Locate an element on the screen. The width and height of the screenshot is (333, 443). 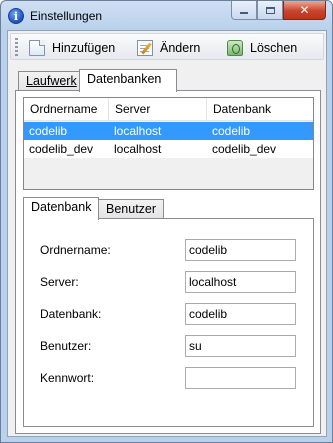
close-icon: ✕ is located at coordinates (304, 10).